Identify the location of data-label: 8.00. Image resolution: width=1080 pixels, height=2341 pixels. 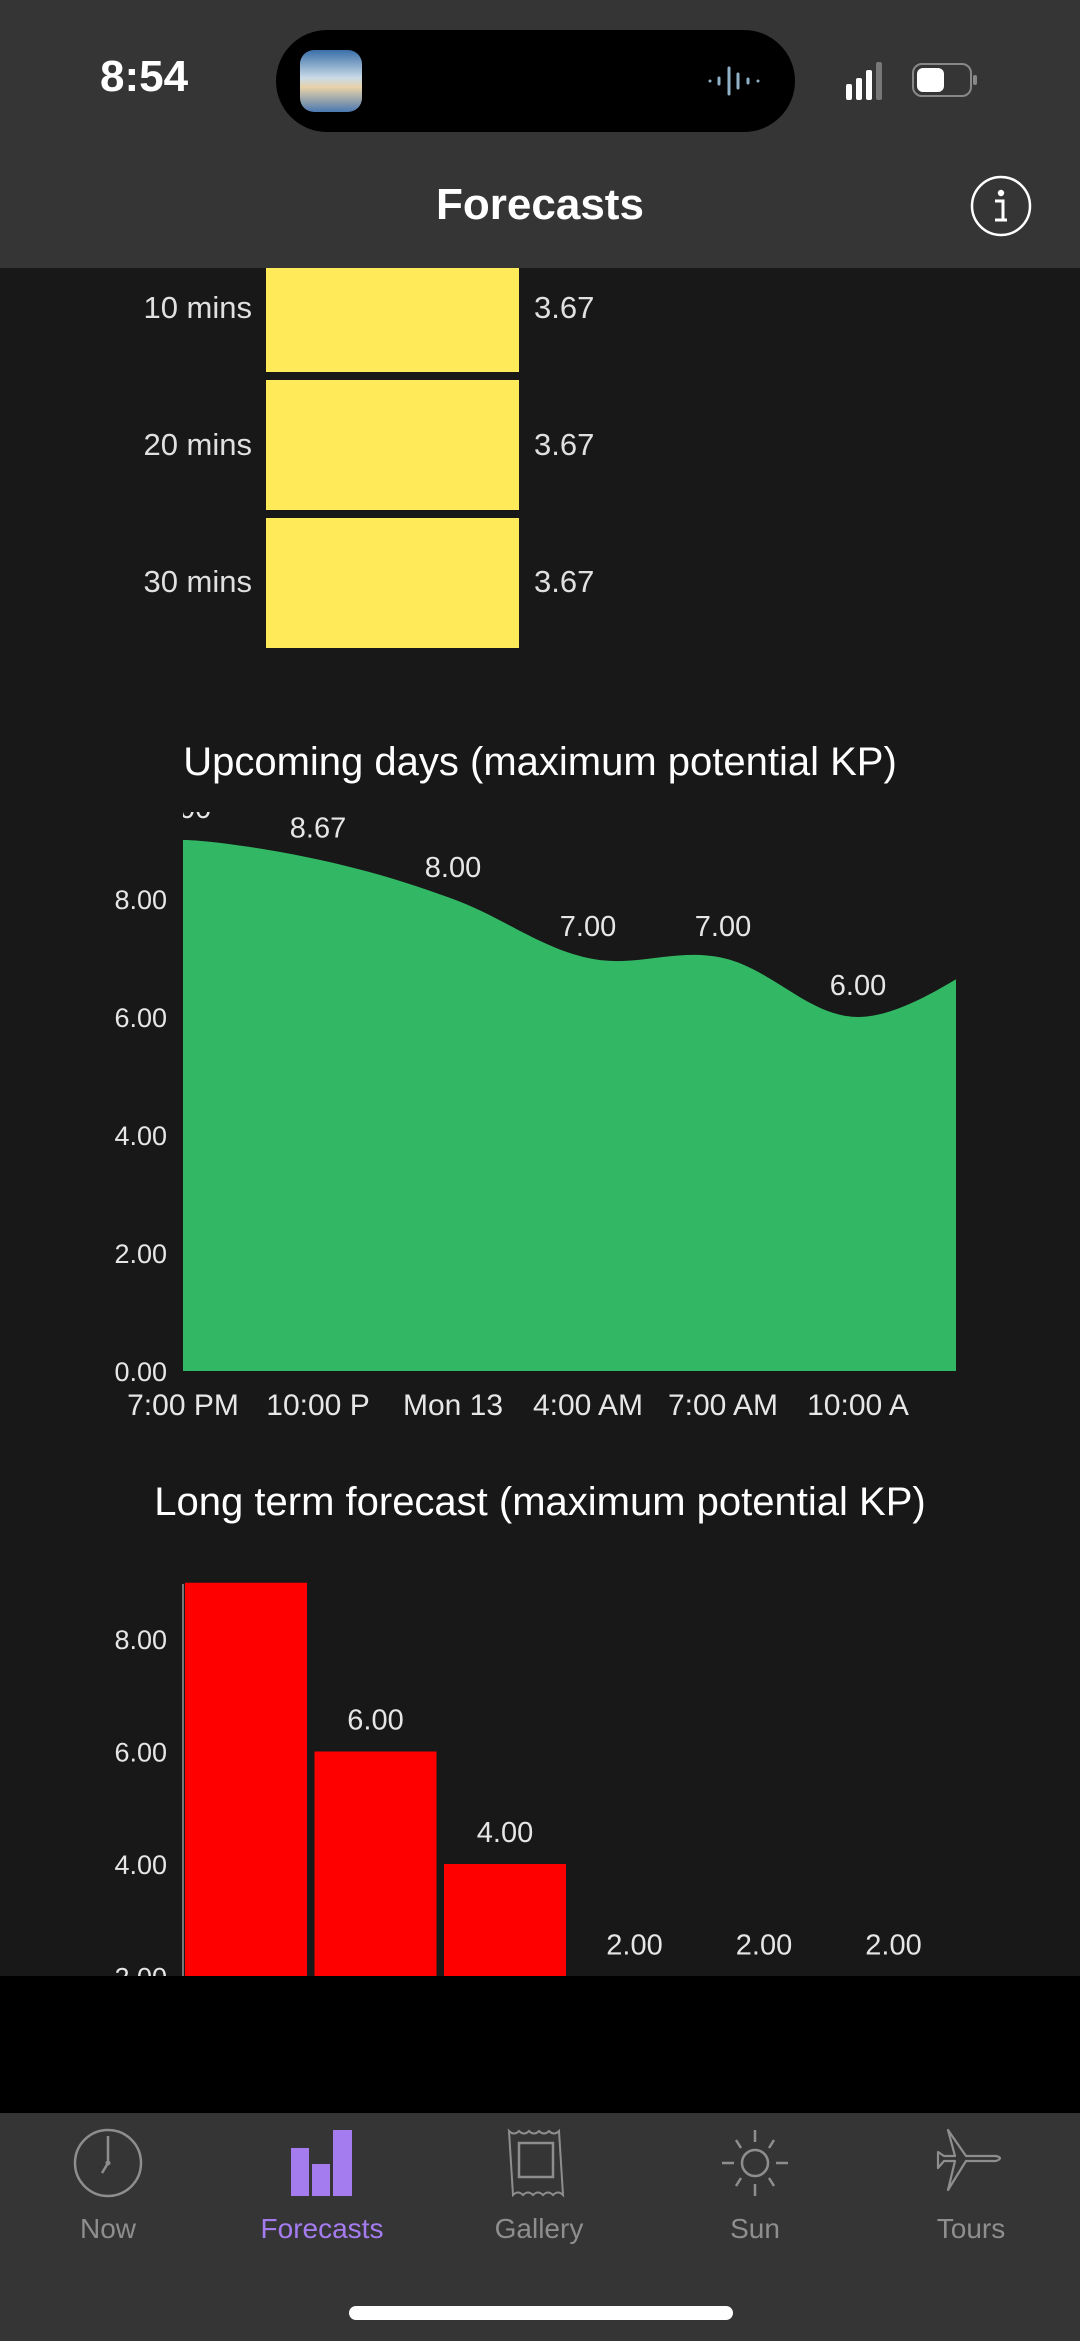
(453, 868).